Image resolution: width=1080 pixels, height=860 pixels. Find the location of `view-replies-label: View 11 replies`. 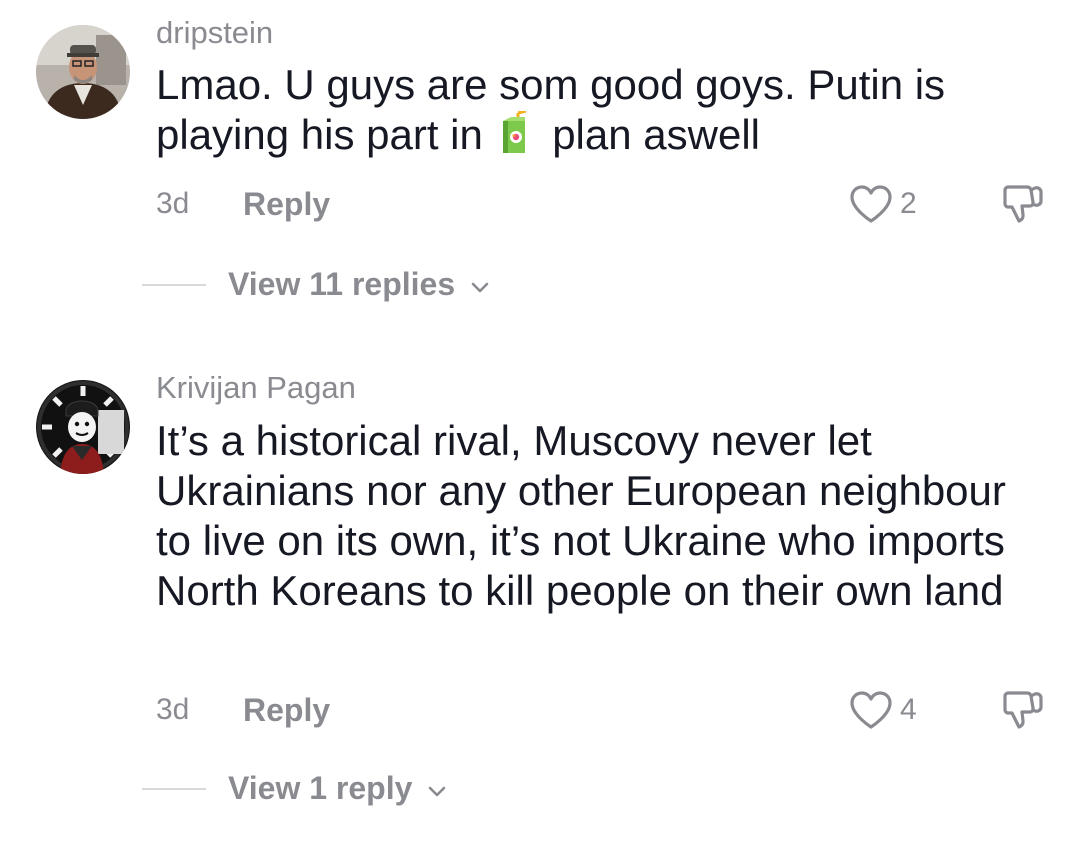

view-replies-label: View 11 replies is located at coordinates (359, 284).